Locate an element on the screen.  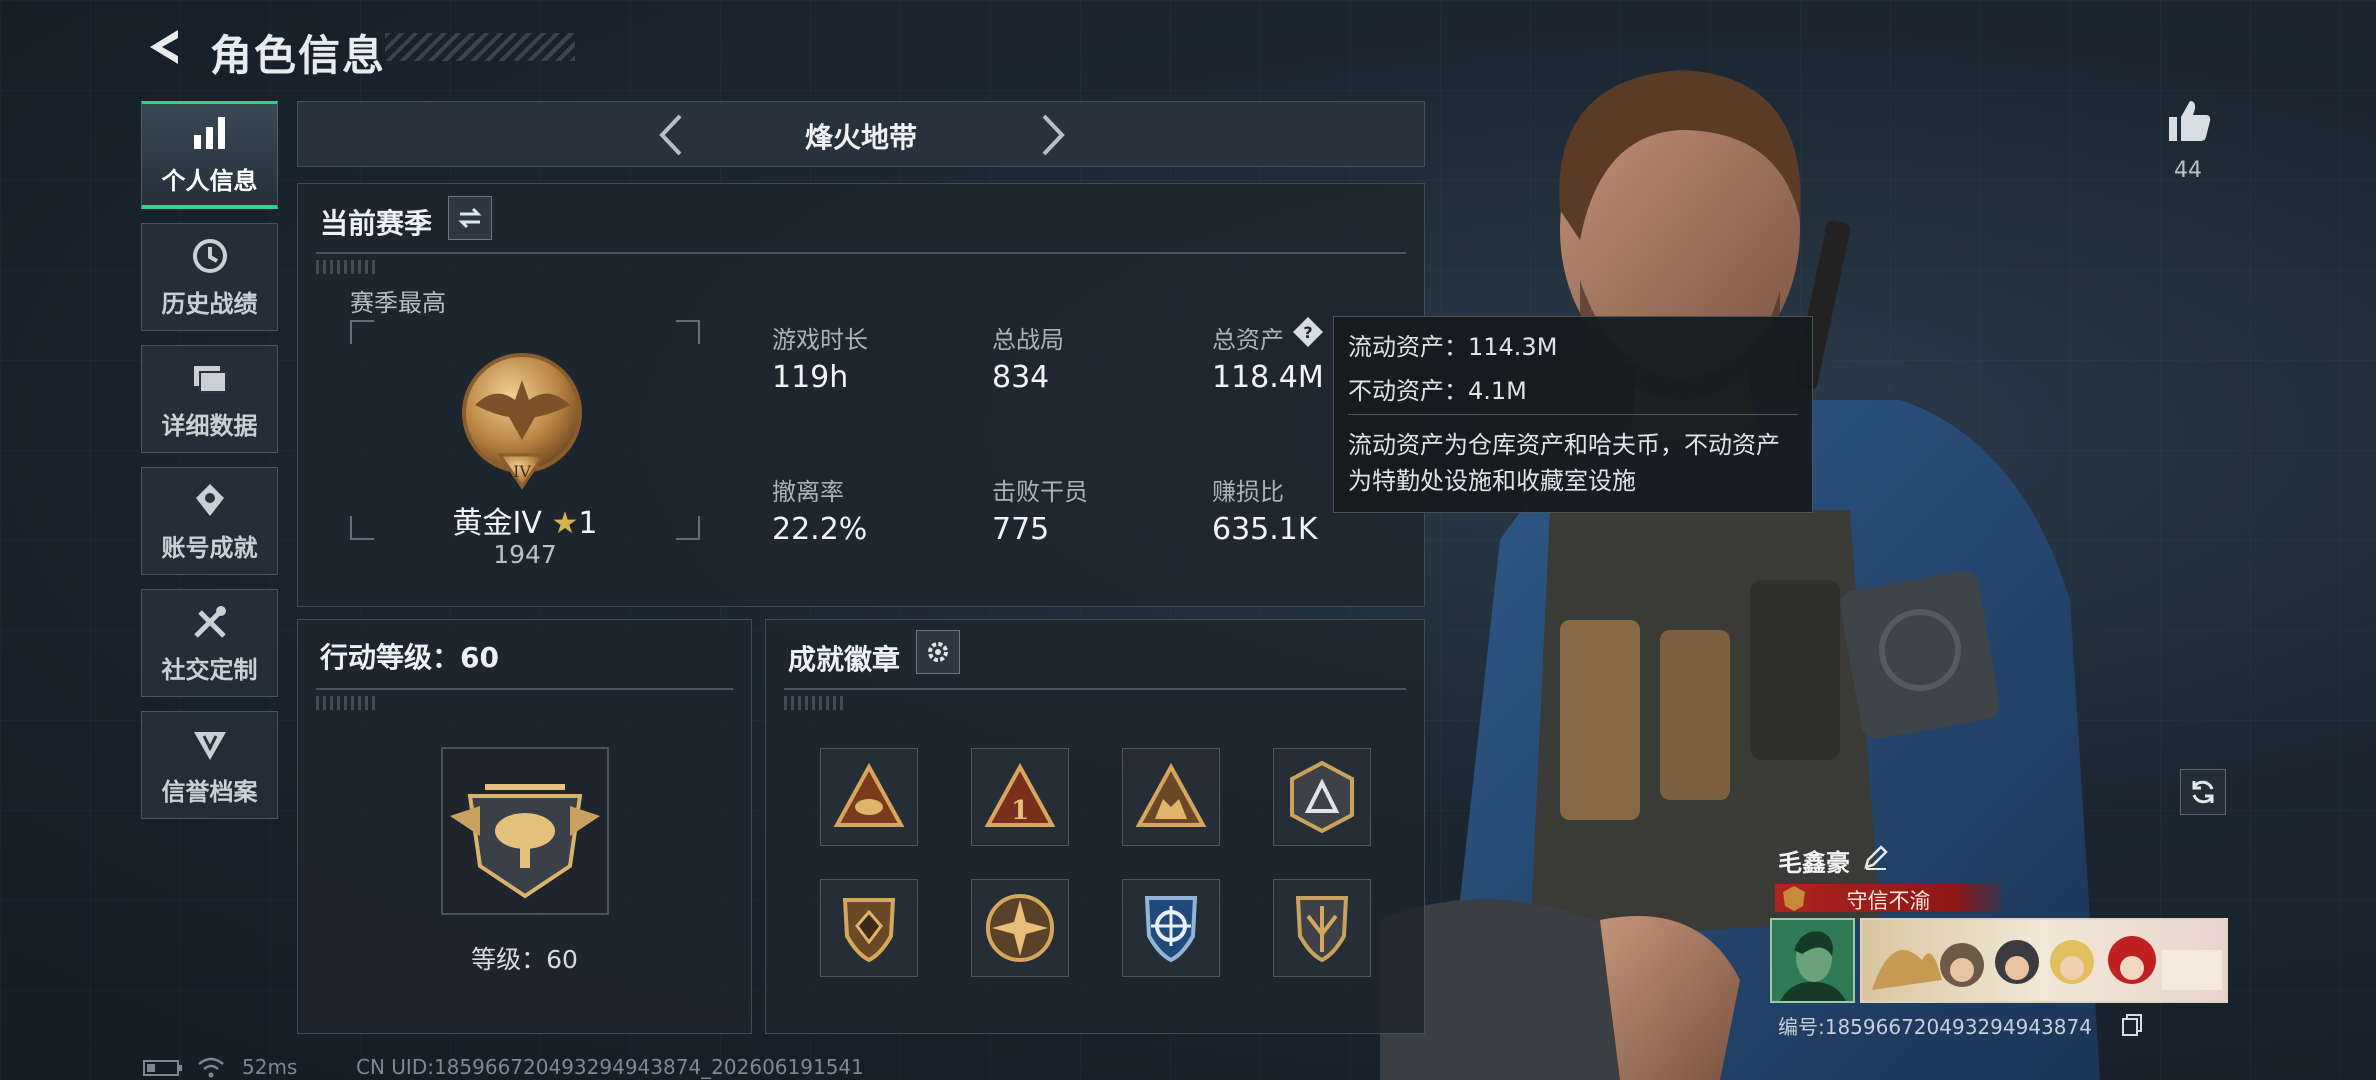
nav-item-detailed-data: 详细数据 is located at coordinates (209, 399).